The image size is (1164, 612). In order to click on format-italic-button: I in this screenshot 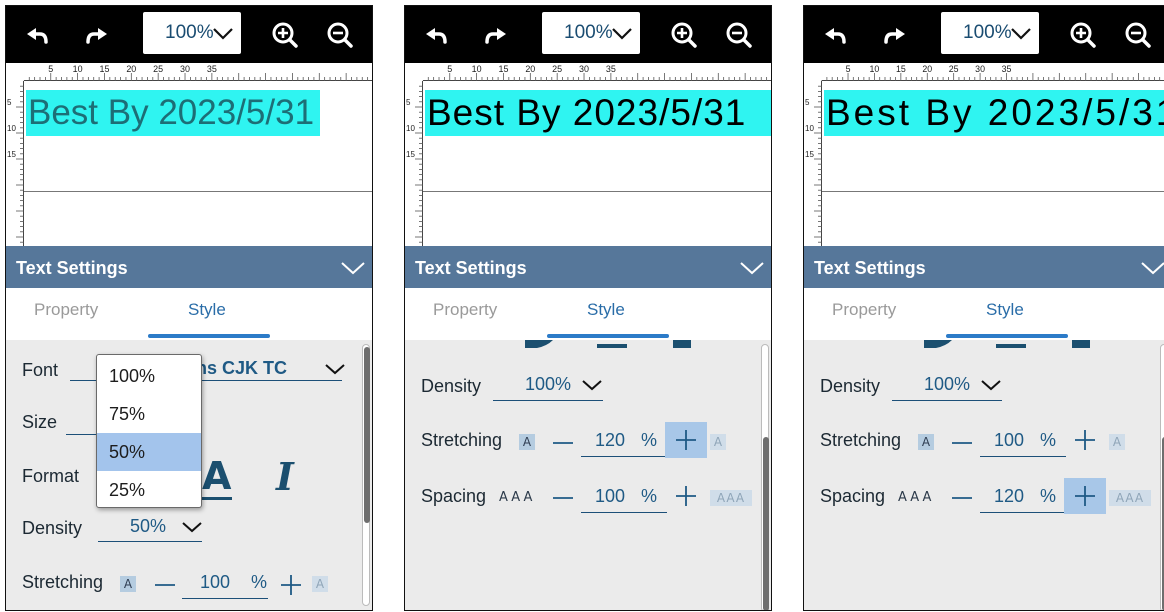, I will do `click(285, 476)`.